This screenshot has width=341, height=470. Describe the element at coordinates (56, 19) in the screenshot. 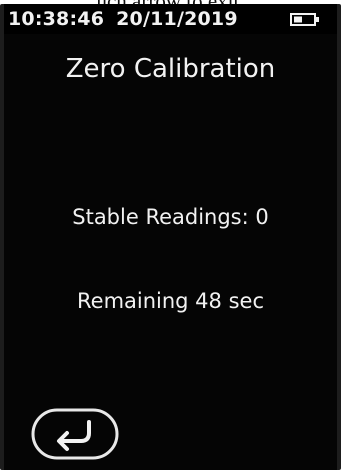

I see `status-time: 10:38:46` at that location.